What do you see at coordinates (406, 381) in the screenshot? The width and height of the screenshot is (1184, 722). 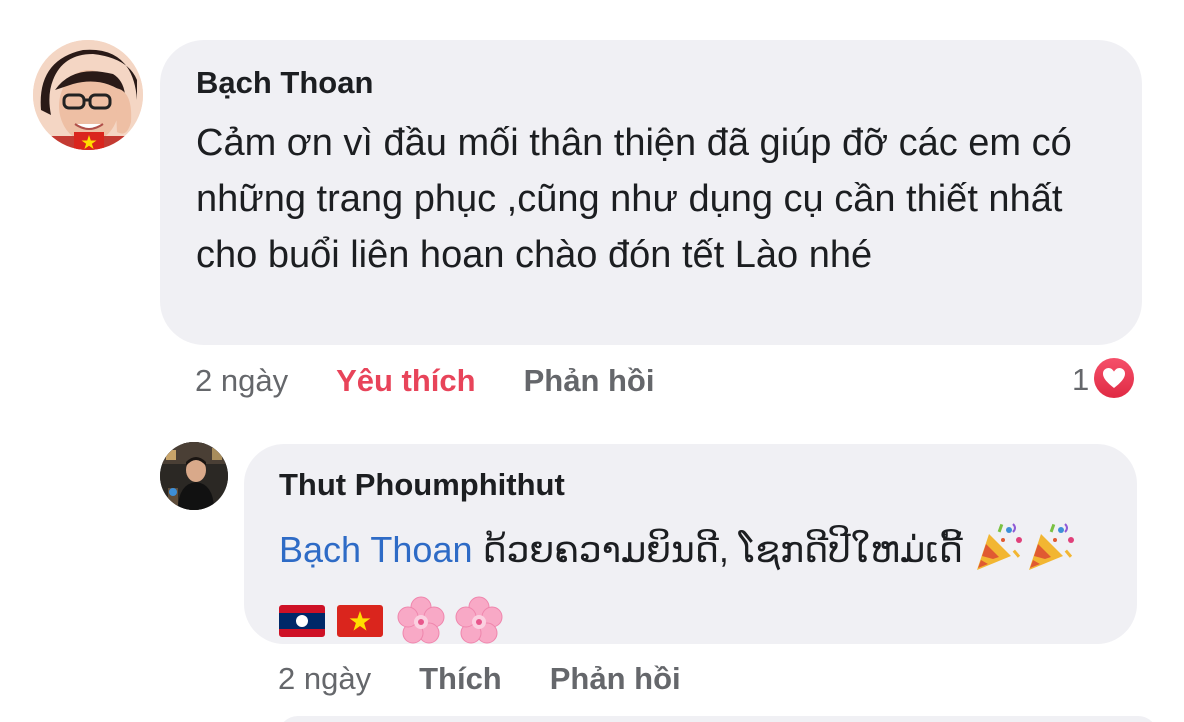 I see `like-button: Yêu thích` at bounding box center [406, 381].